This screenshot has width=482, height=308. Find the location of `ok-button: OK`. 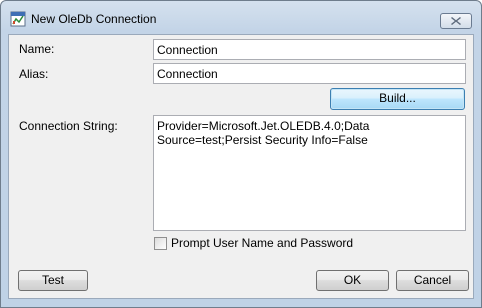

ok-button: OK is located at coordinates (352, 280).